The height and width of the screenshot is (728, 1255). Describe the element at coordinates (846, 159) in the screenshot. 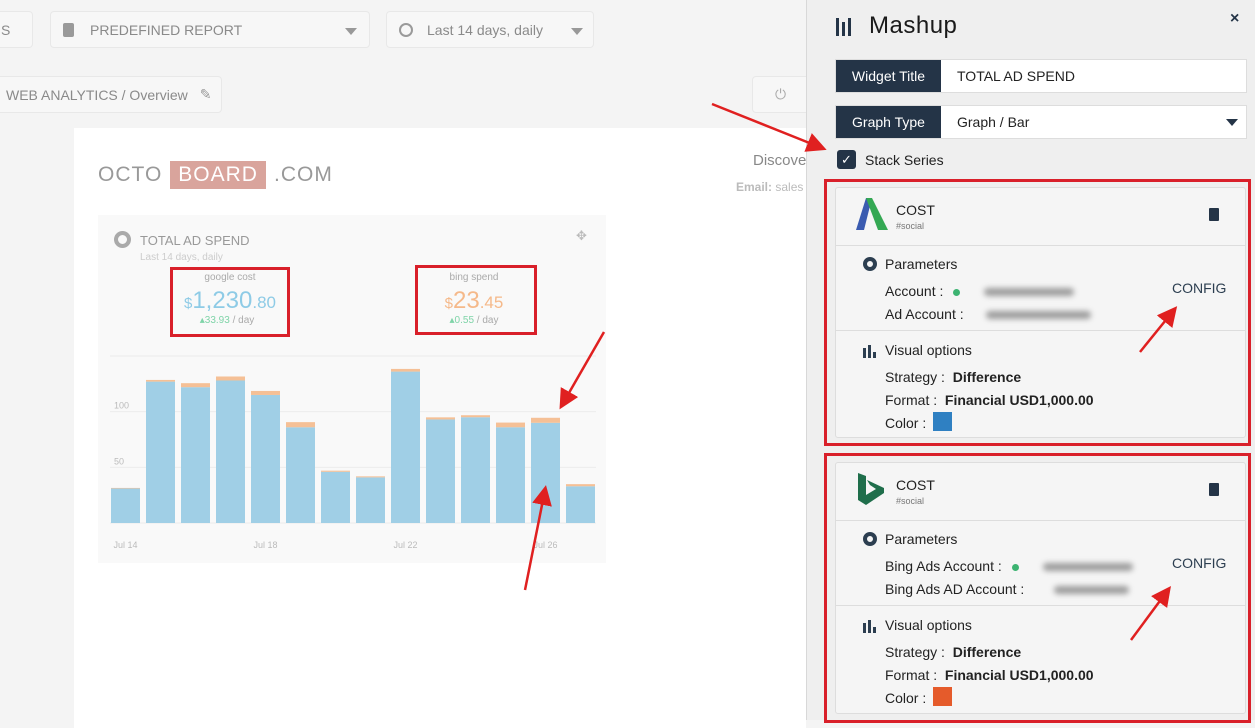

I see `stack-series-checkbox: ✓` at that location.